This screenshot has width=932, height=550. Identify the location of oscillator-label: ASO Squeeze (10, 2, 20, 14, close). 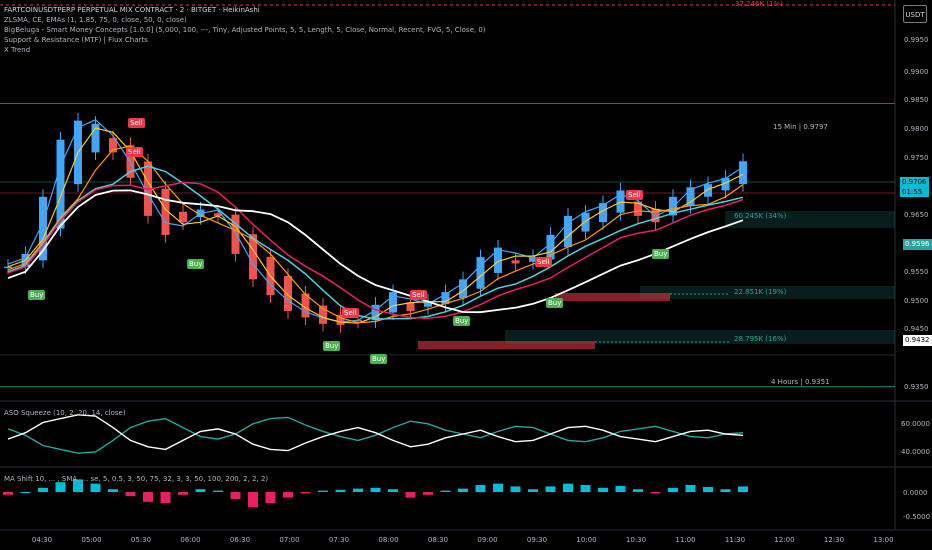
(65, 413).